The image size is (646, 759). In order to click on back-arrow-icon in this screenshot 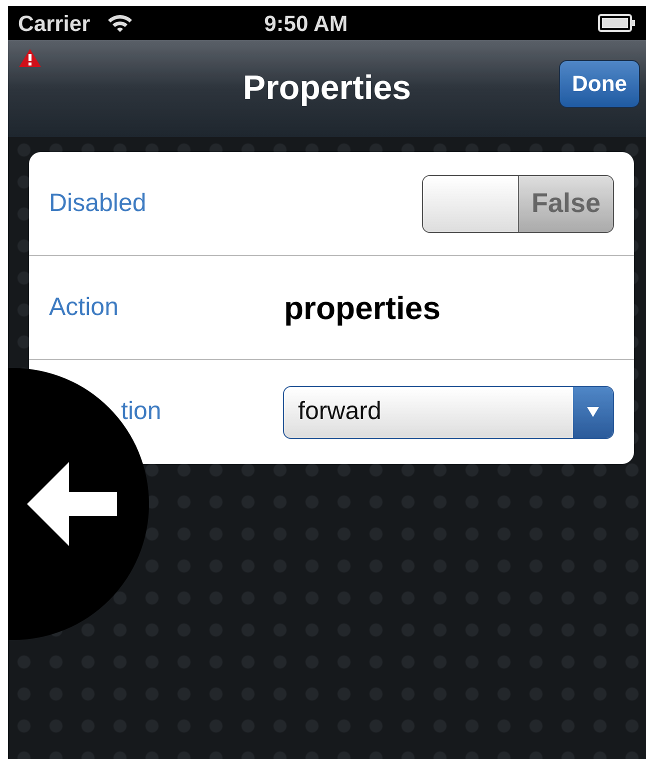, I will do `click(73, 504)`.